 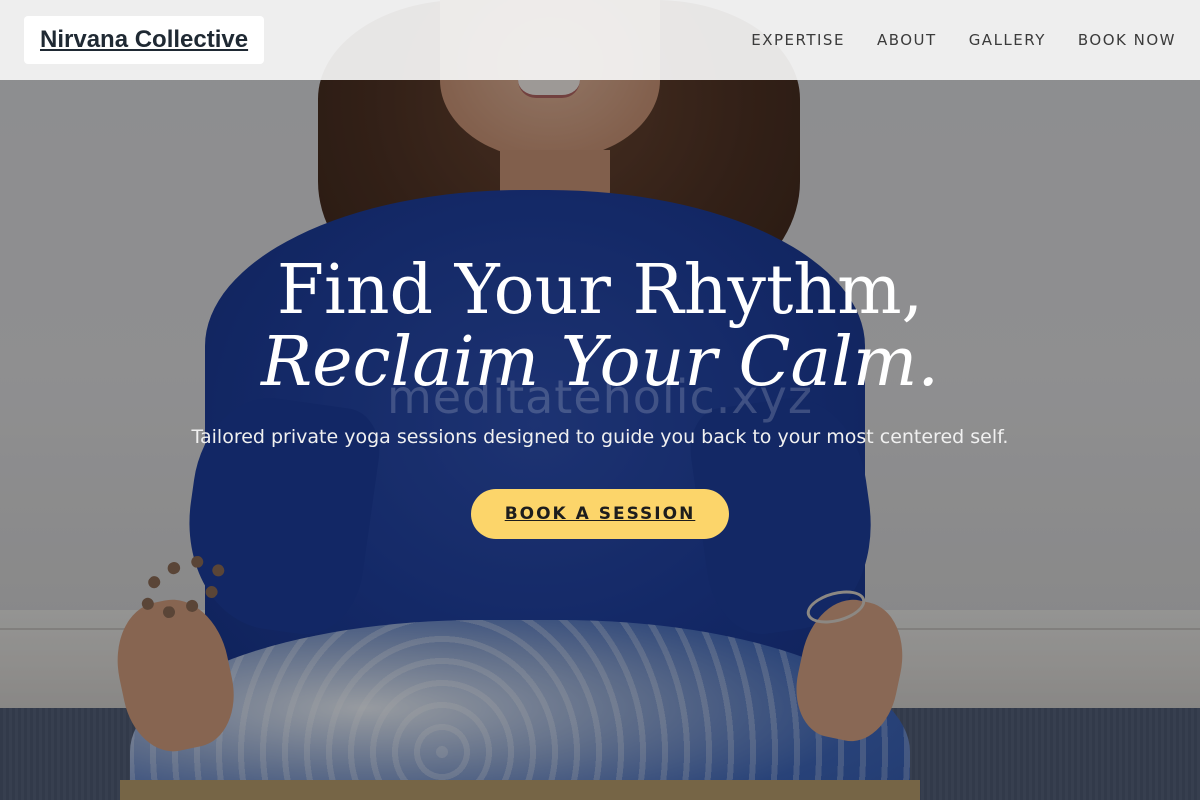 What do you see at coordinates (798, 40) in the screenshot?
I see `nav-item-expertise: EXPERTISE` at bounding box center [798, 40].